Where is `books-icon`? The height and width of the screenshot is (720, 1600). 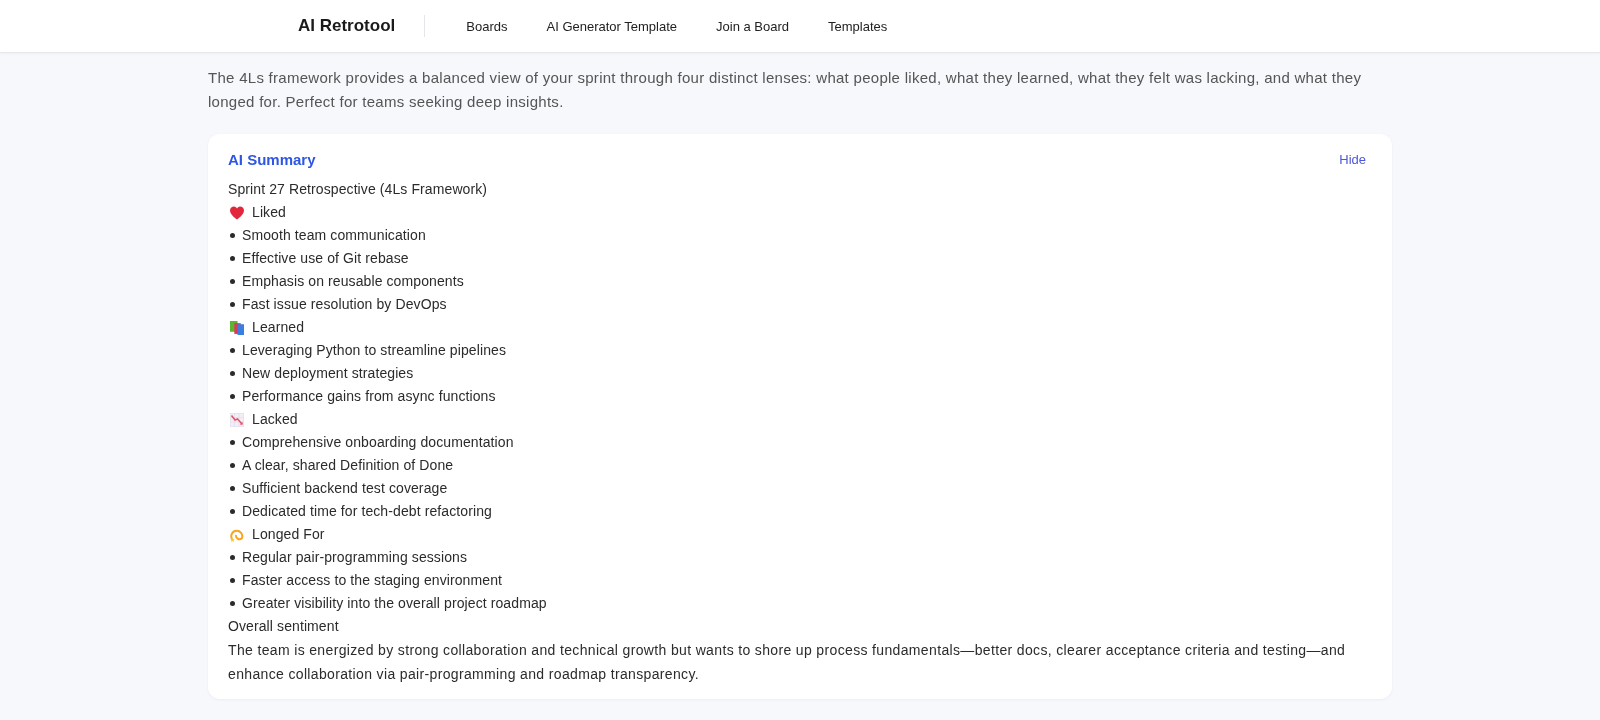 books-icon is located at coordinates (237, 327).